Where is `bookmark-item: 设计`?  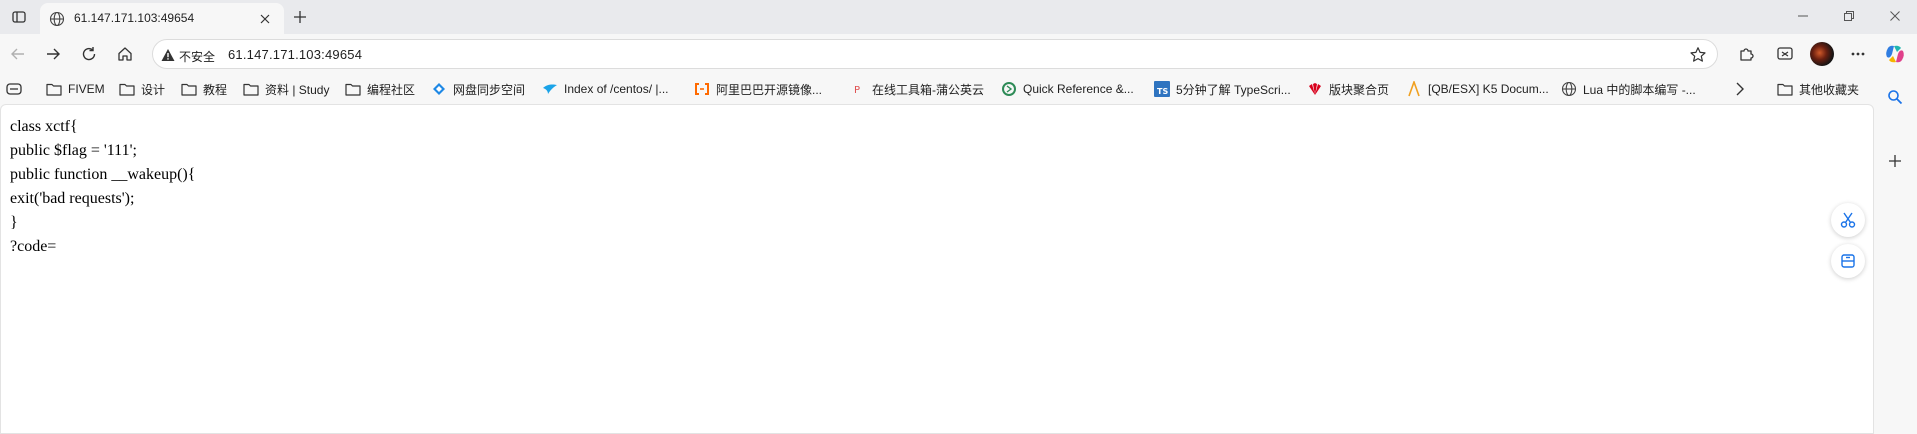
bookmark-item: 设计 is located at coordinates (142, 89).